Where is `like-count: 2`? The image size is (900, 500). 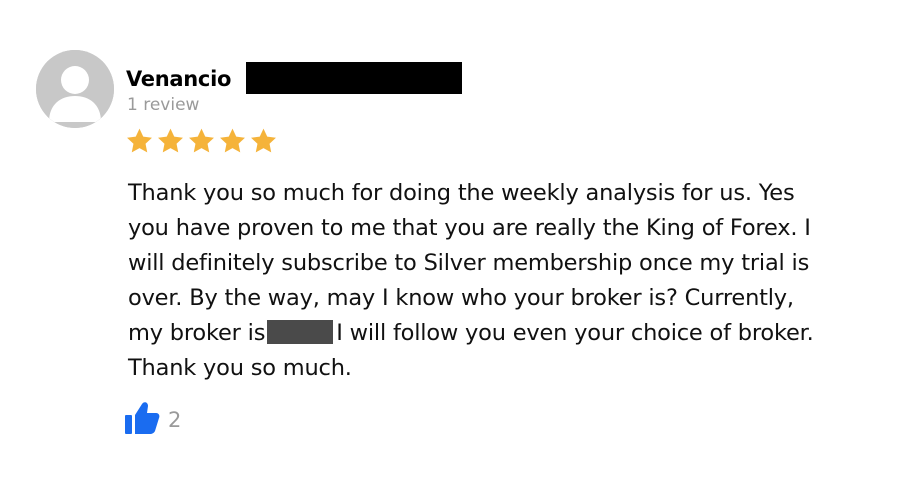
like-count: 2 is located at coordinates (175, 420).